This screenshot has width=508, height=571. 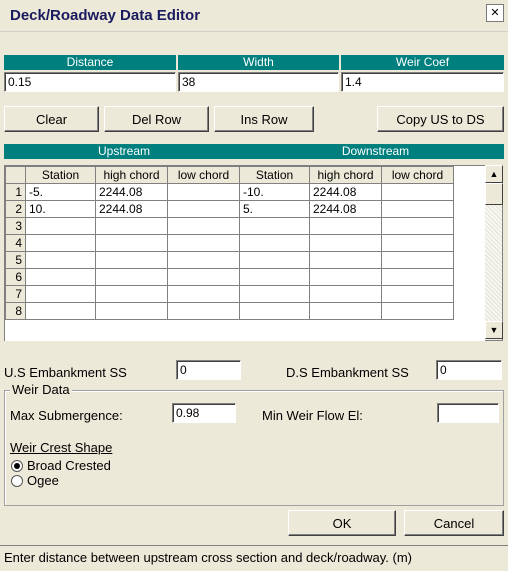 I want to click on row-number: 7, so click(x=15, y=294).